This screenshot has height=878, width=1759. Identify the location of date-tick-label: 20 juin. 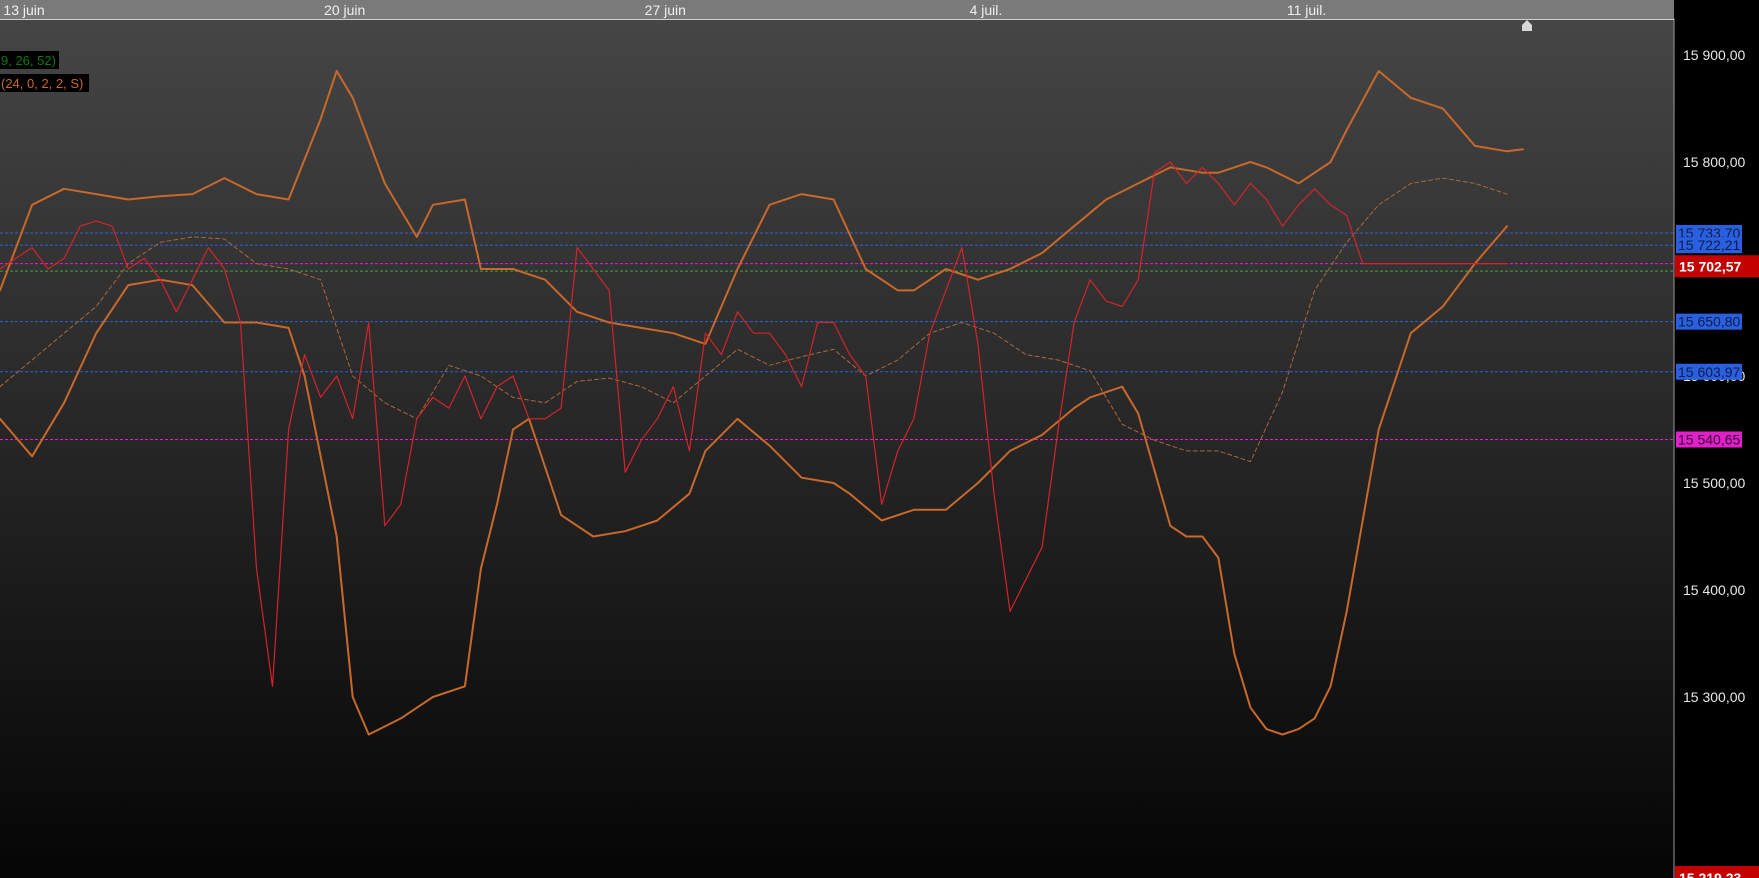
(344, 10).